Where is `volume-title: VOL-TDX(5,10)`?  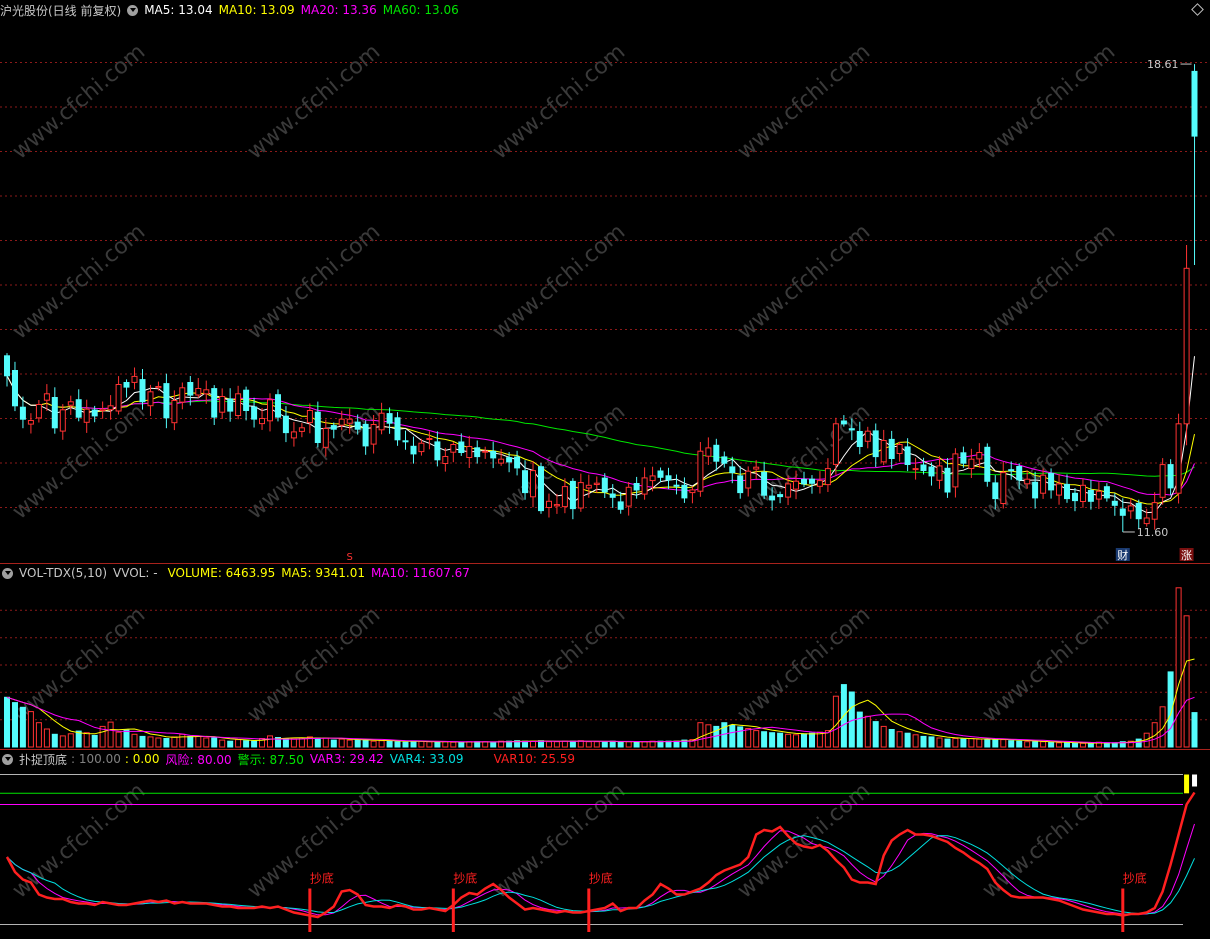
volume-title: VOL-TDX(5,10) is located at coordinates (63, 573).